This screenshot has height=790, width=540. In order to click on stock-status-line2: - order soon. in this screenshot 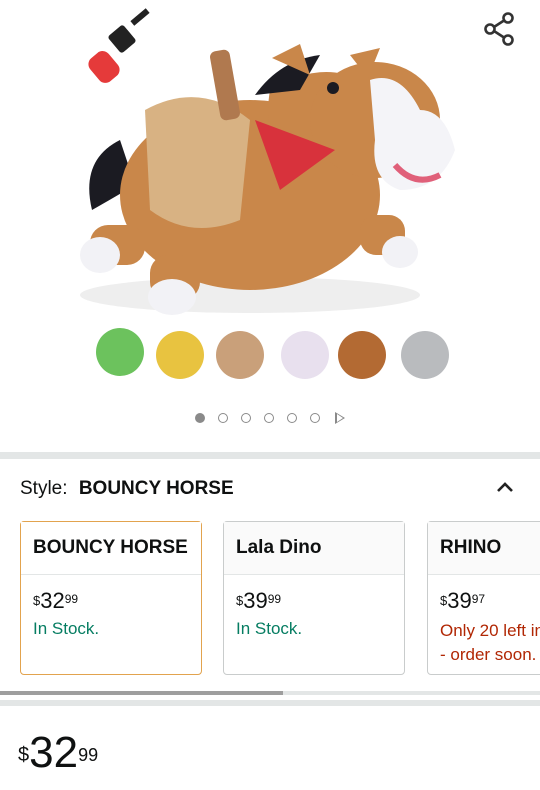, I will do `click(488, 654)`.